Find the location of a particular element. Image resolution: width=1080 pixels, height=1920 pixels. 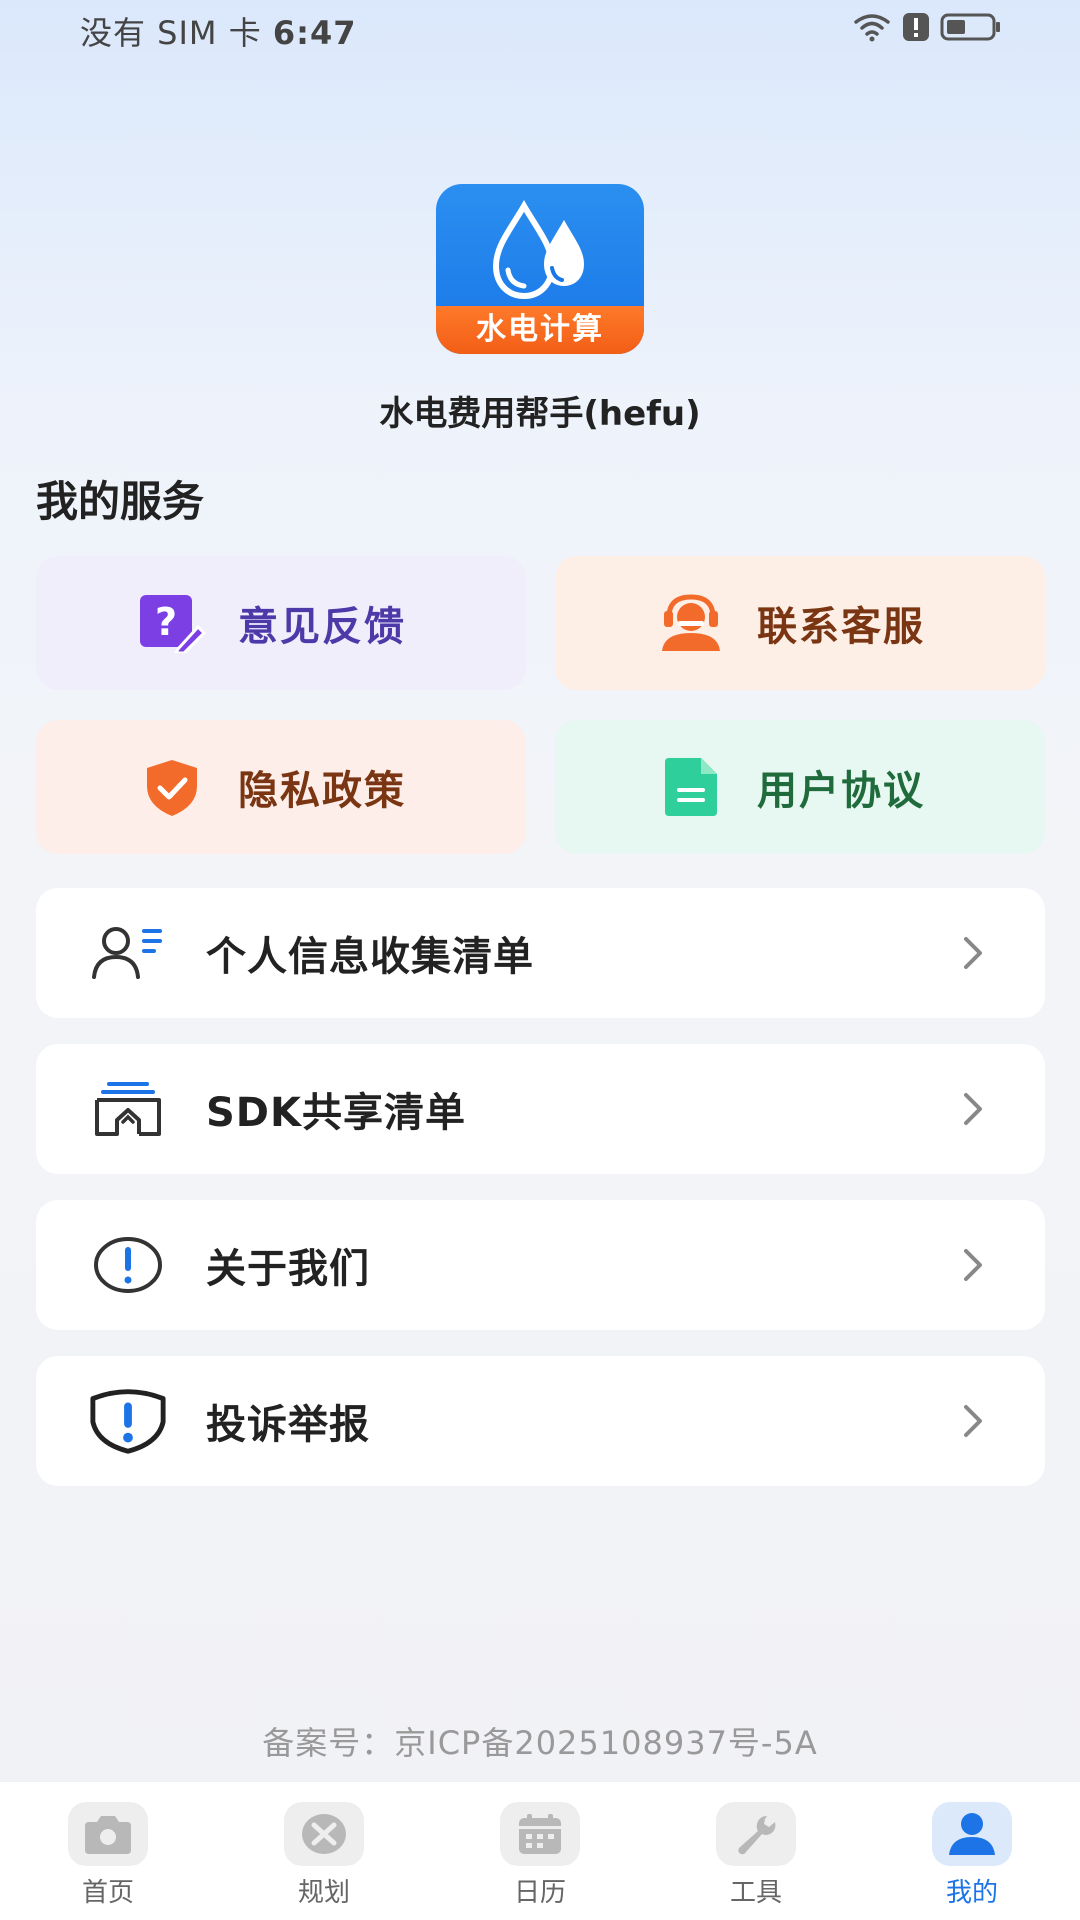

wifi-icon is located at coordinates (872, 29).